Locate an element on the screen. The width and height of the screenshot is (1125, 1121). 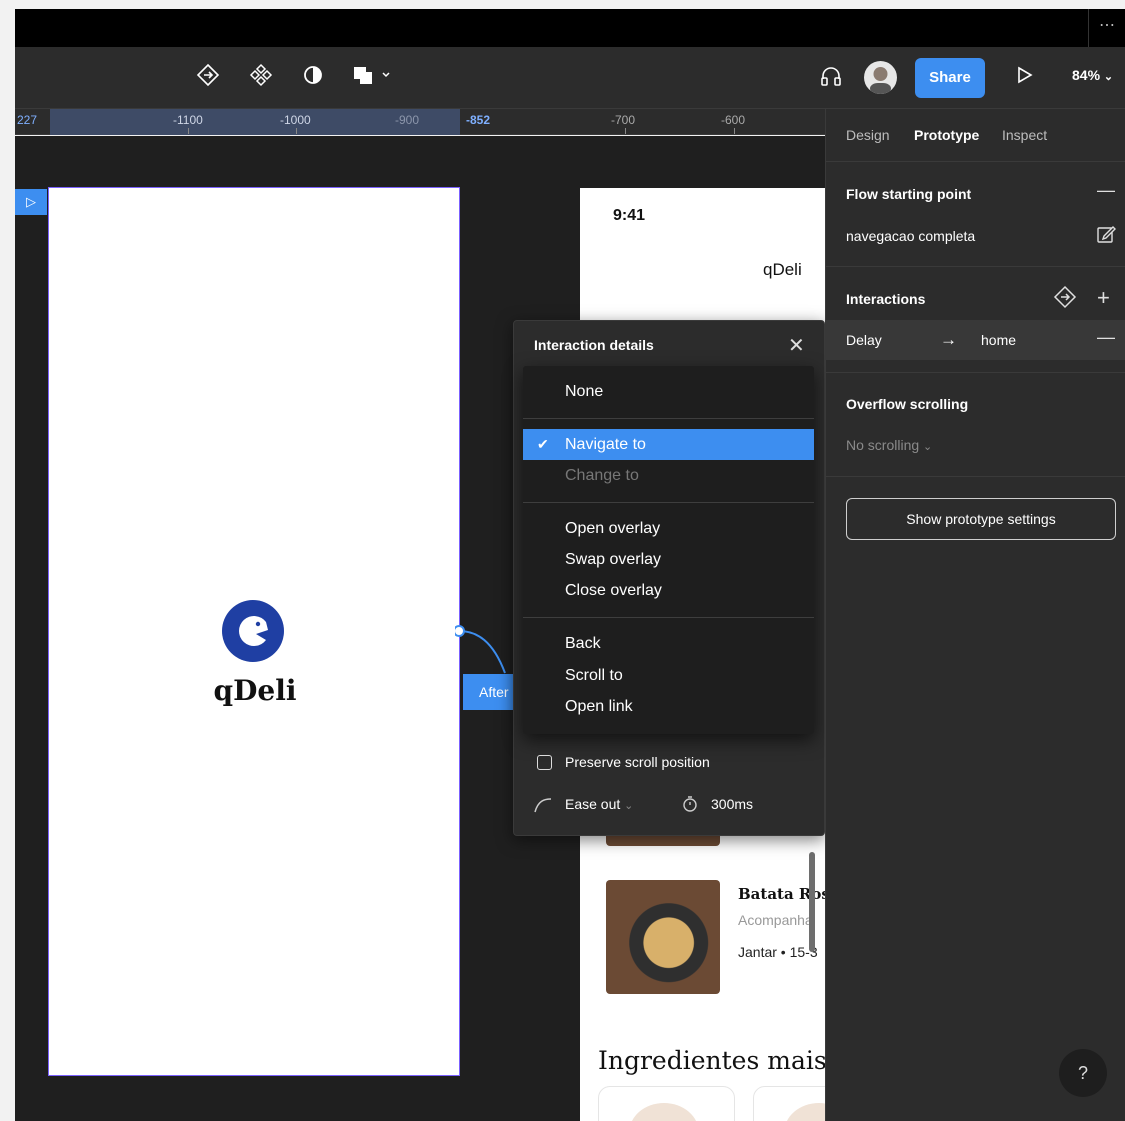
ruler-tick: 227 is located at coordinates (27, 120).